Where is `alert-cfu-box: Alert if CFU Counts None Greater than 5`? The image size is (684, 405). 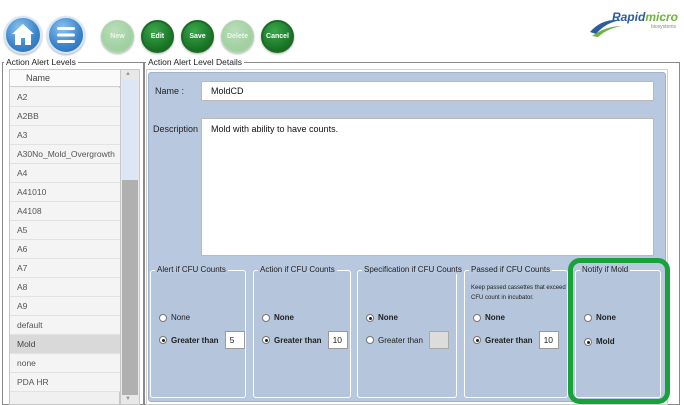
alert-cfu-box: Alert if CFU Counts None Greater than 5 is located at coordinates (198, 331).